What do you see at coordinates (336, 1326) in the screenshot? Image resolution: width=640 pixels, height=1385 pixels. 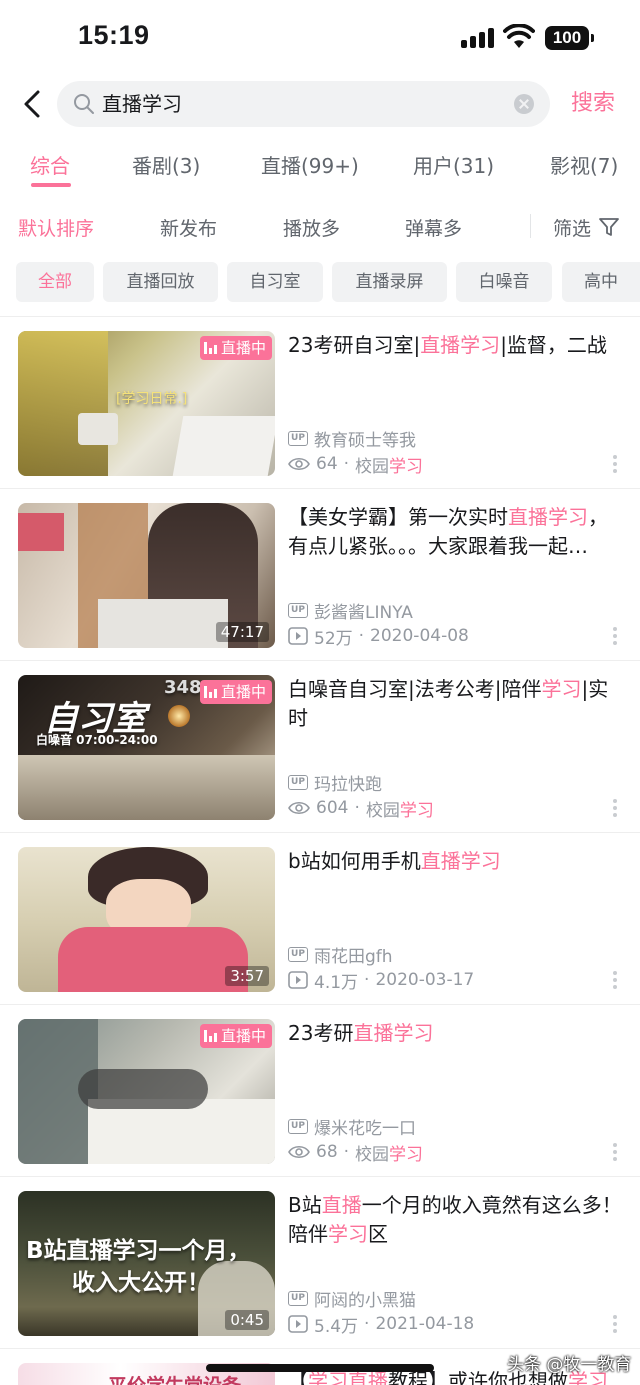 I see `play-count: 5.4万` at bounding box center [336, 1326].